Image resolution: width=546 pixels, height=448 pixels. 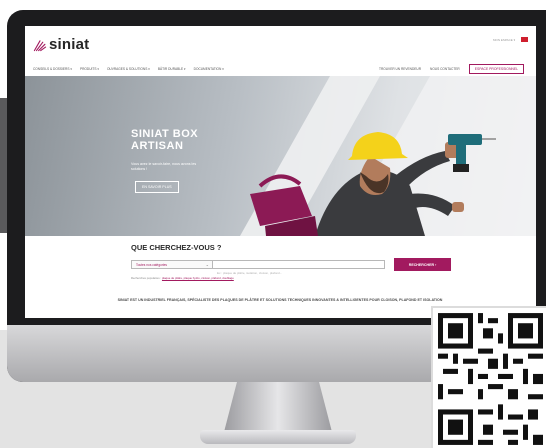 What do you see at coordinates (176, 247) in the screenshot?
I see `search-title: QUE CHERCHEZ-VOUS ?` at bounding box center [176, 247].